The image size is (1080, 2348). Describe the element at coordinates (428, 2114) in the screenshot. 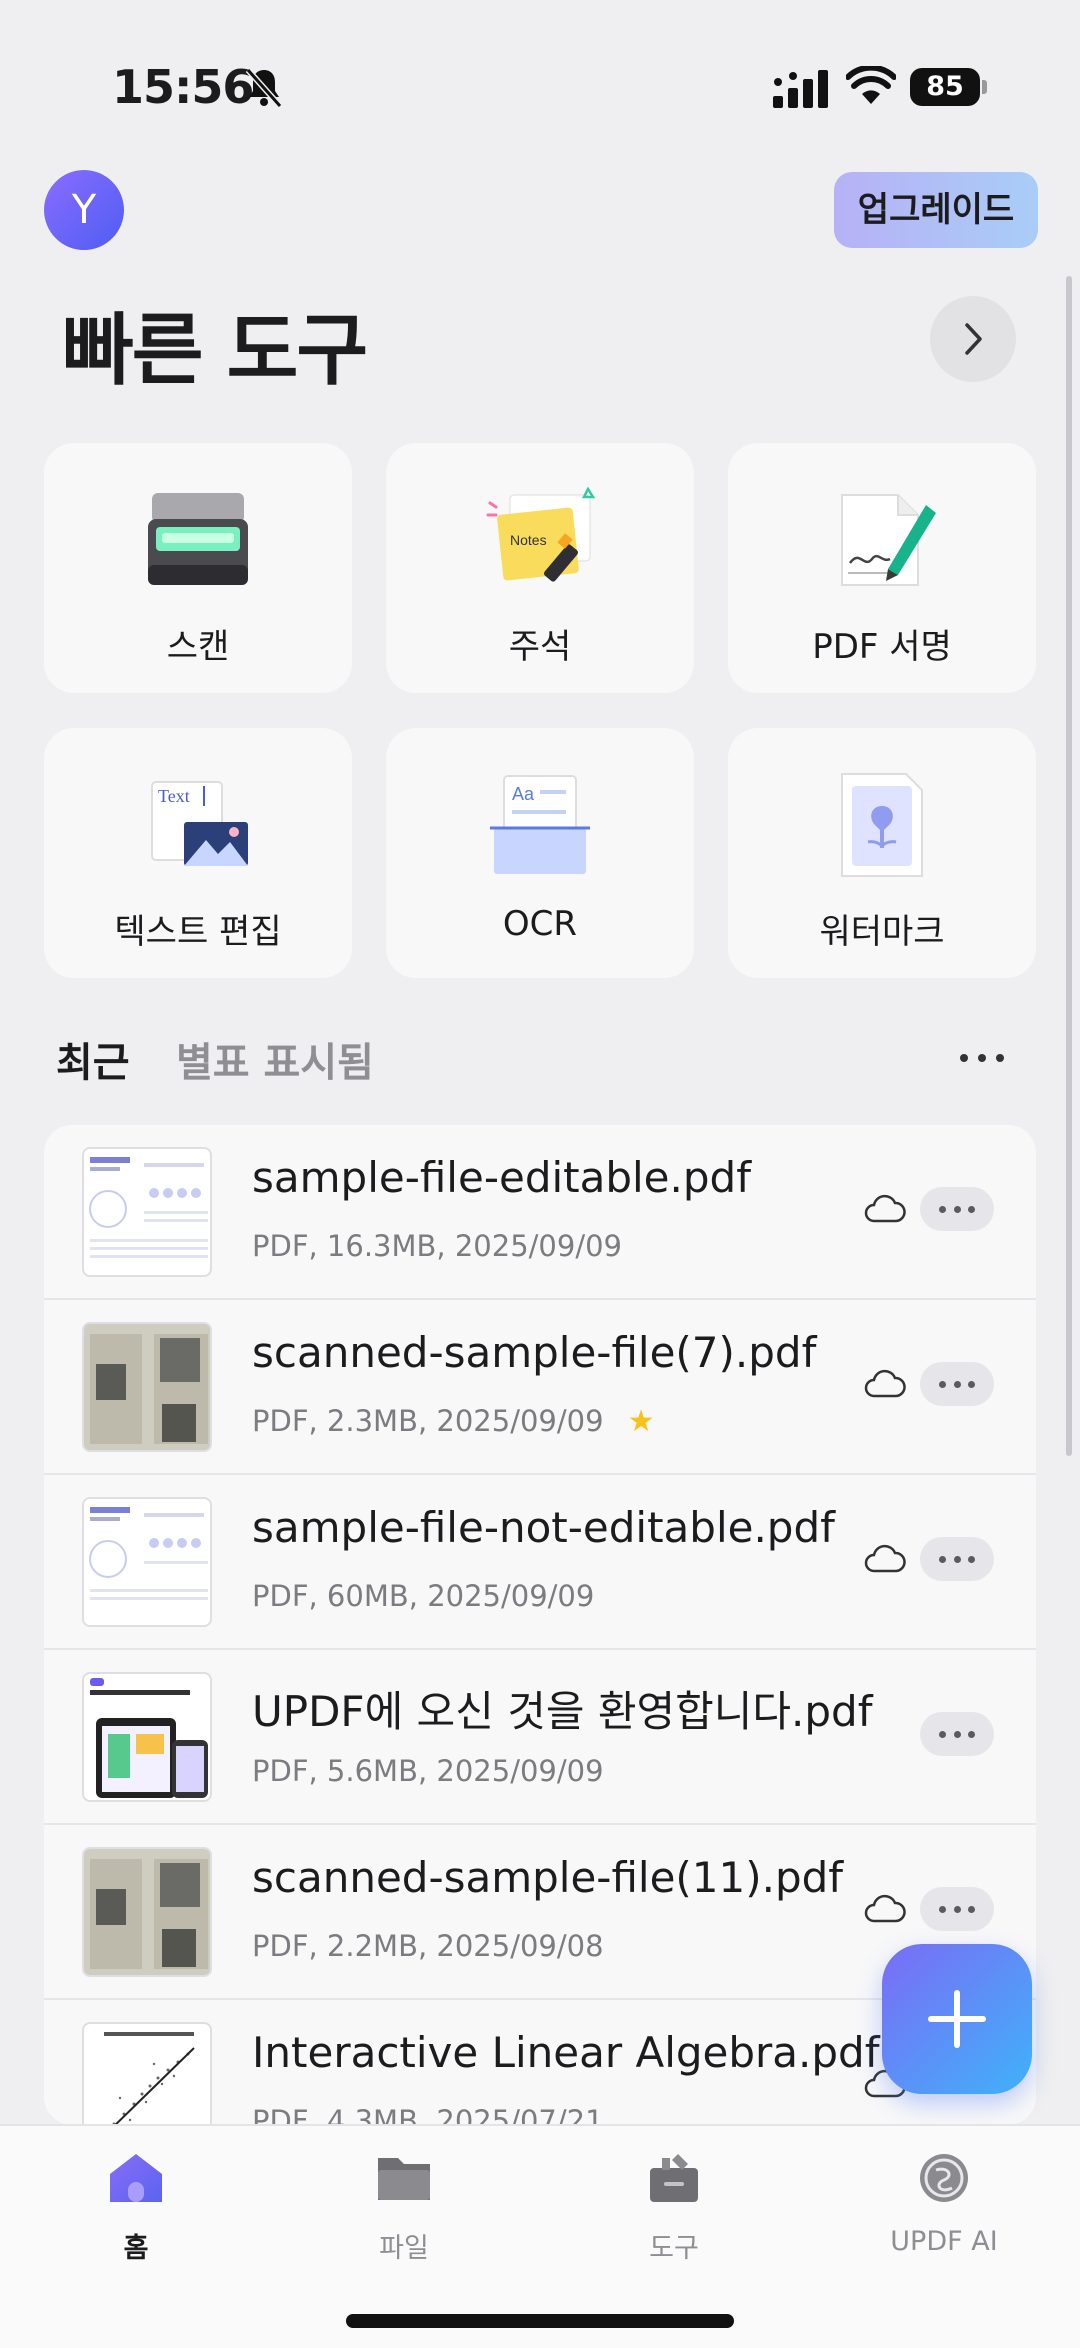

I see `file-meta: PDF, 4.3MB, 2025/07/21` at that location.